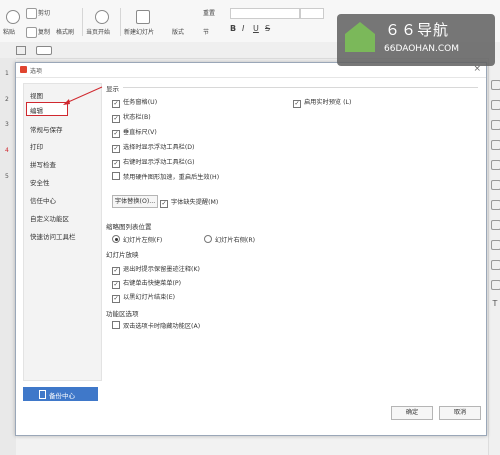  What do you see at coordinates (161, 269) in the screenshot?
I see `option-label: 退出时提示保留墨迹注释(K)` at bounding box center [161, 269].